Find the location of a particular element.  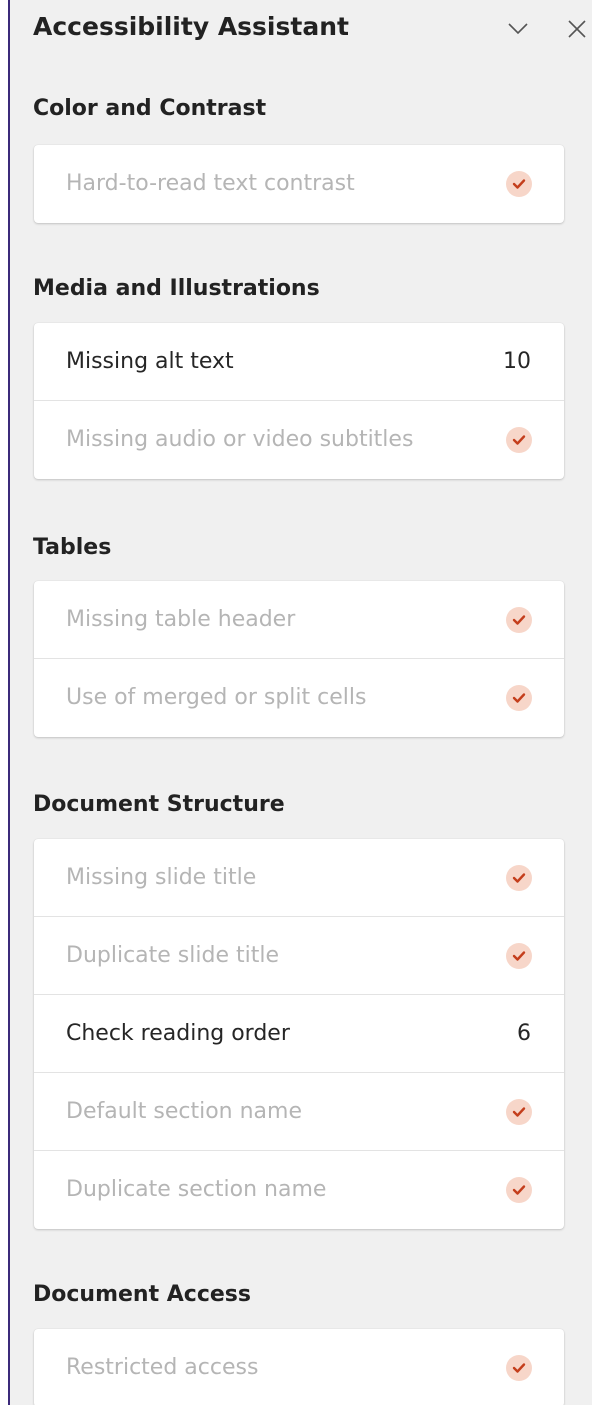

section-title-document-structure: Document Structure is located at coordinates (159, 804).